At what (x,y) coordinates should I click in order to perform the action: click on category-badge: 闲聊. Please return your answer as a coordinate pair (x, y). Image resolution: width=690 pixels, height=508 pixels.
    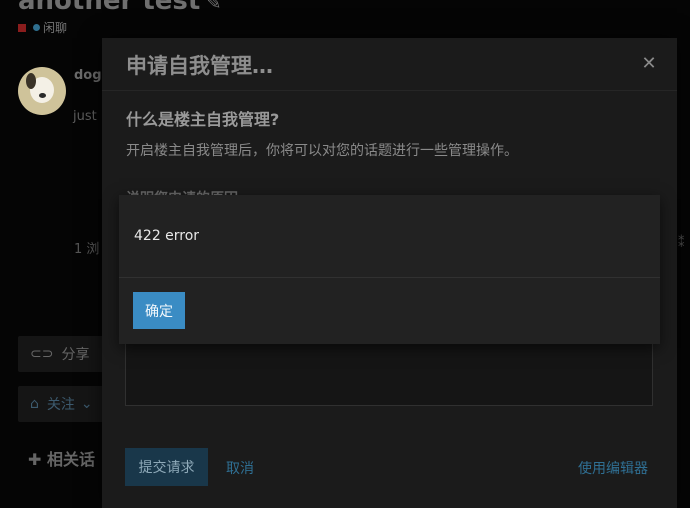
    Looking at the image, I should click on (42, 27).